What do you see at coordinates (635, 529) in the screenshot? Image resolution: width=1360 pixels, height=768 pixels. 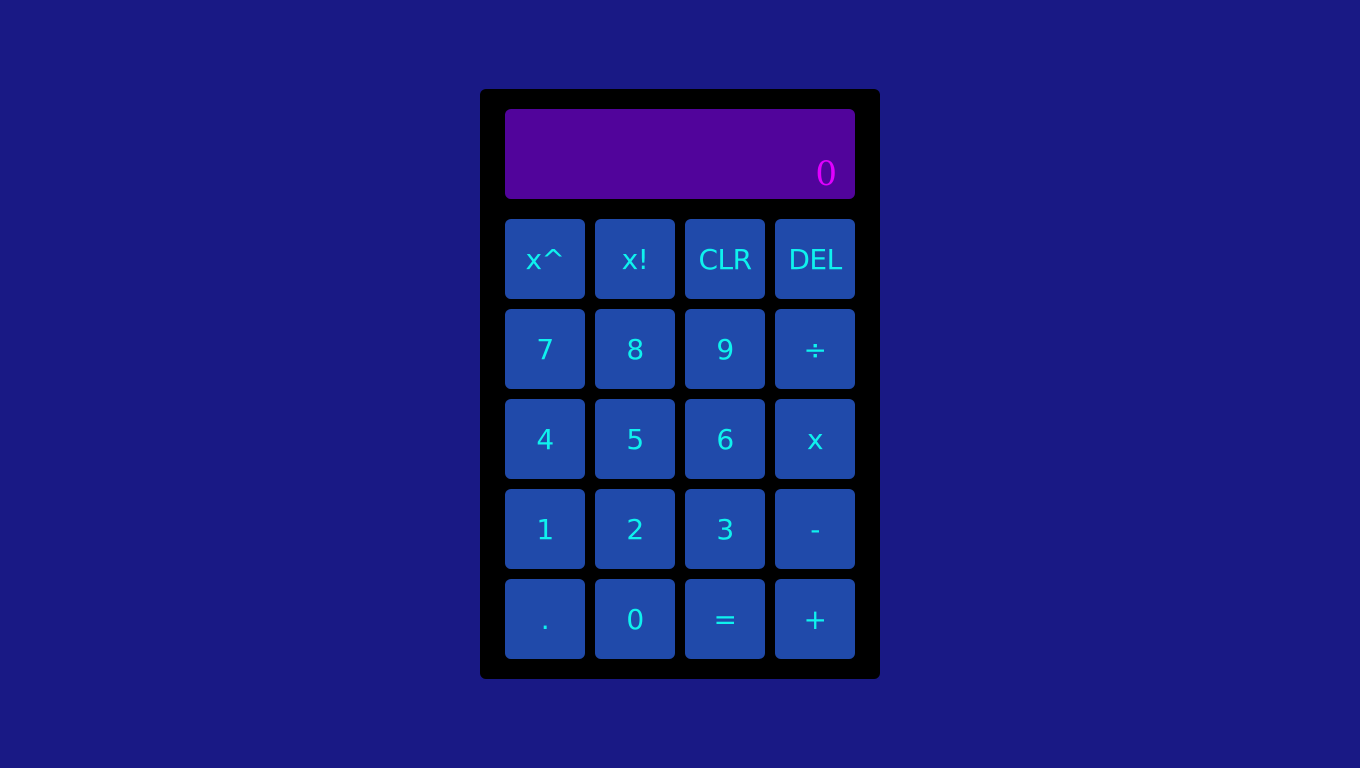 I see `digit-2-button: 2` at bounding box center [635, 529].